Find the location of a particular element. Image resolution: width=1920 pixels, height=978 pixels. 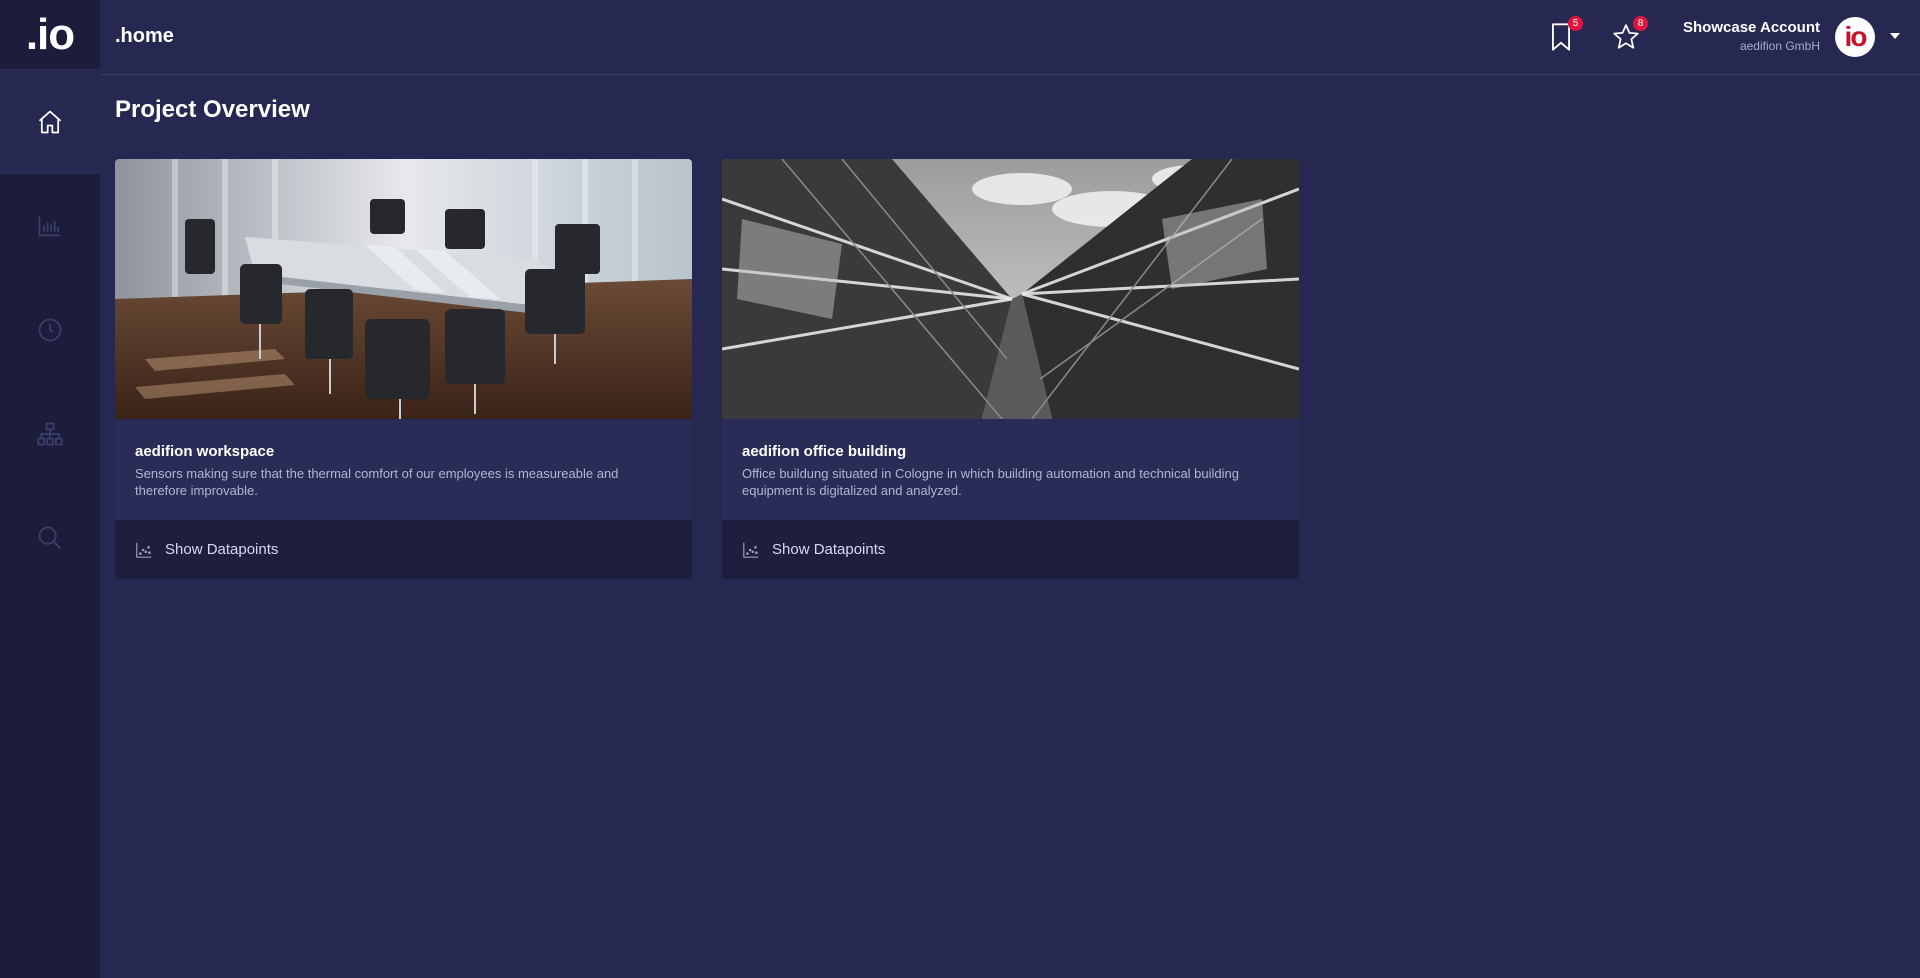

page-title: Project Overview is located at coordinates (212, 109).